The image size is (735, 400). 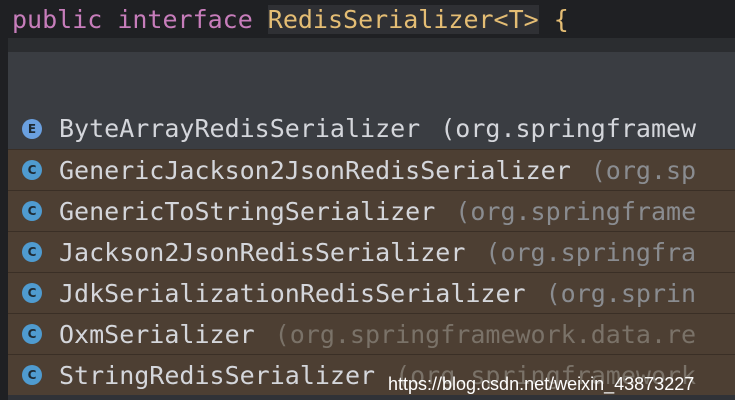 What do you see at coordinates (185, 19) in the screenshot?
I see `keyword-interface: interface` at bounding box center [185, 19].